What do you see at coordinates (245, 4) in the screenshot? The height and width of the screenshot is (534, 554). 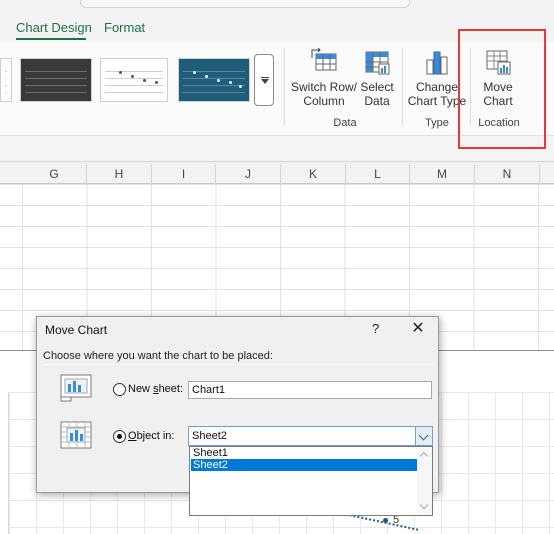 I see `title-bar-search-box` at bounding box center [245, 4].